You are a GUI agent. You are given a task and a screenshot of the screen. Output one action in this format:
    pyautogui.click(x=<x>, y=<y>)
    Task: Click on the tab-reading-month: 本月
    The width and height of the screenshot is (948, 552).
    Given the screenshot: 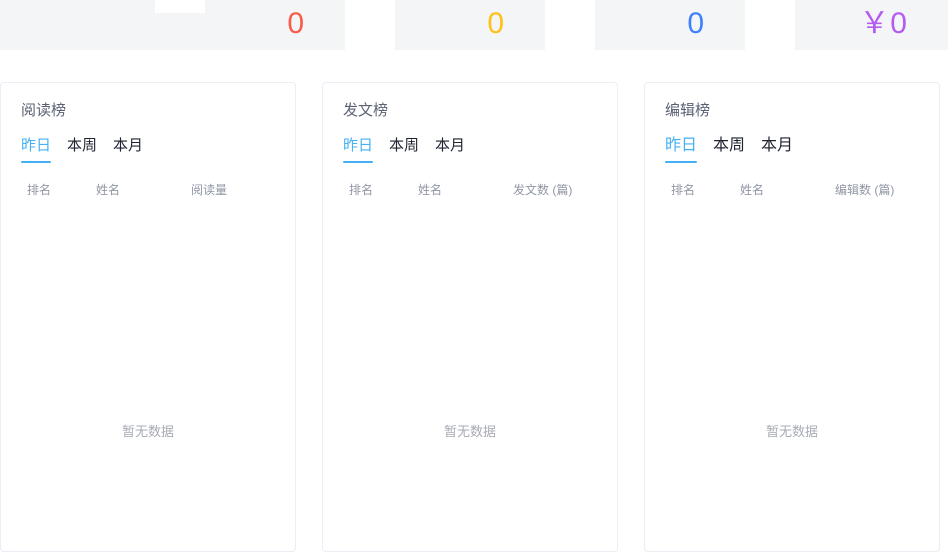 What is the action you would take?
    pyautogui.click(x=128, y=149)
    